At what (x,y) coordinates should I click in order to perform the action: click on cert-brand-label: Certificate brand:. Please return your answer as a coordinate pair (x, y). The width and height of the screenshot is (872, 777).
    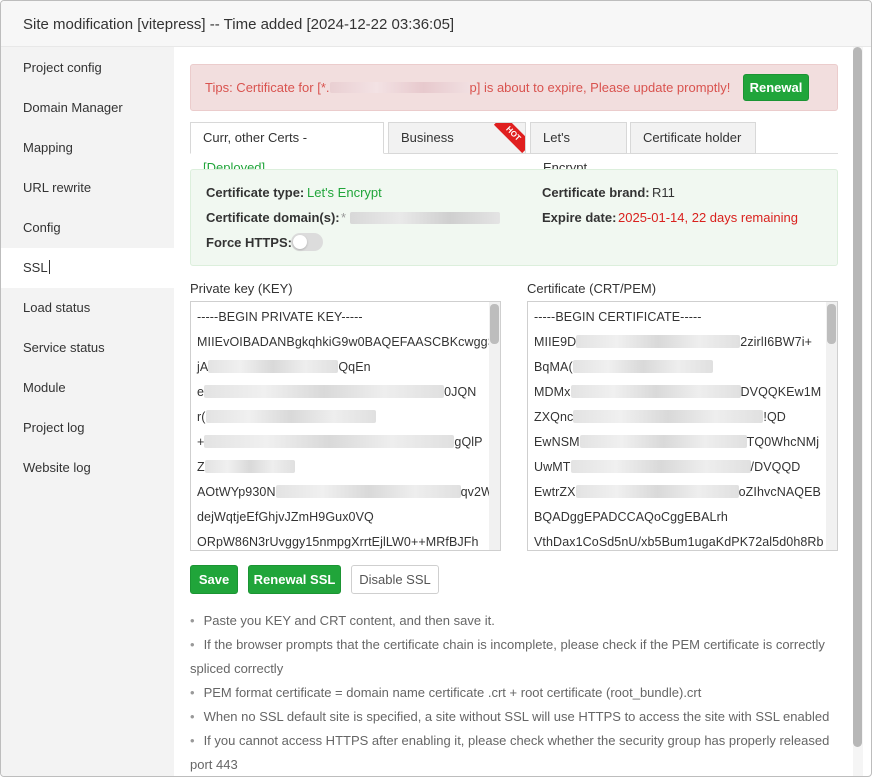
    Looking at the image, I should click on (596, 192).